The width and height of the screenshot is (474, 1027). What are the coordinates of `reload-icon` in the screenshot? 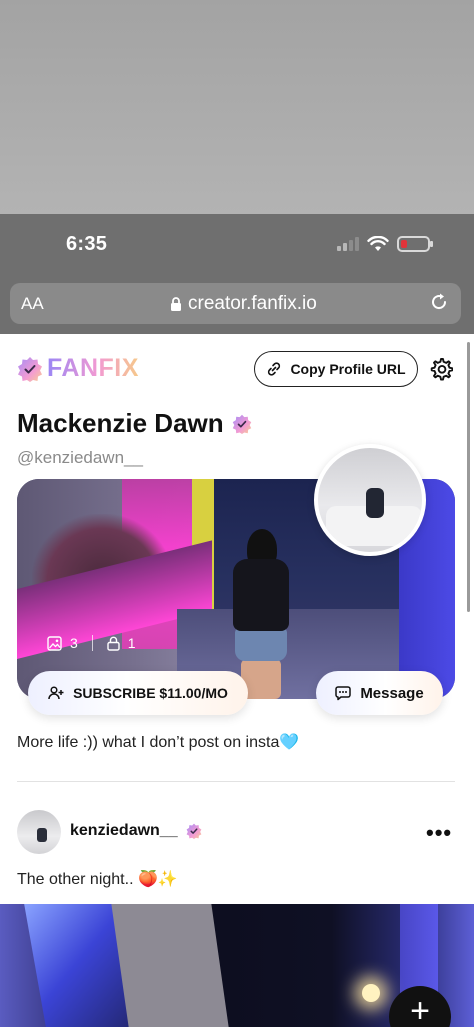 It's located at (439, 302).